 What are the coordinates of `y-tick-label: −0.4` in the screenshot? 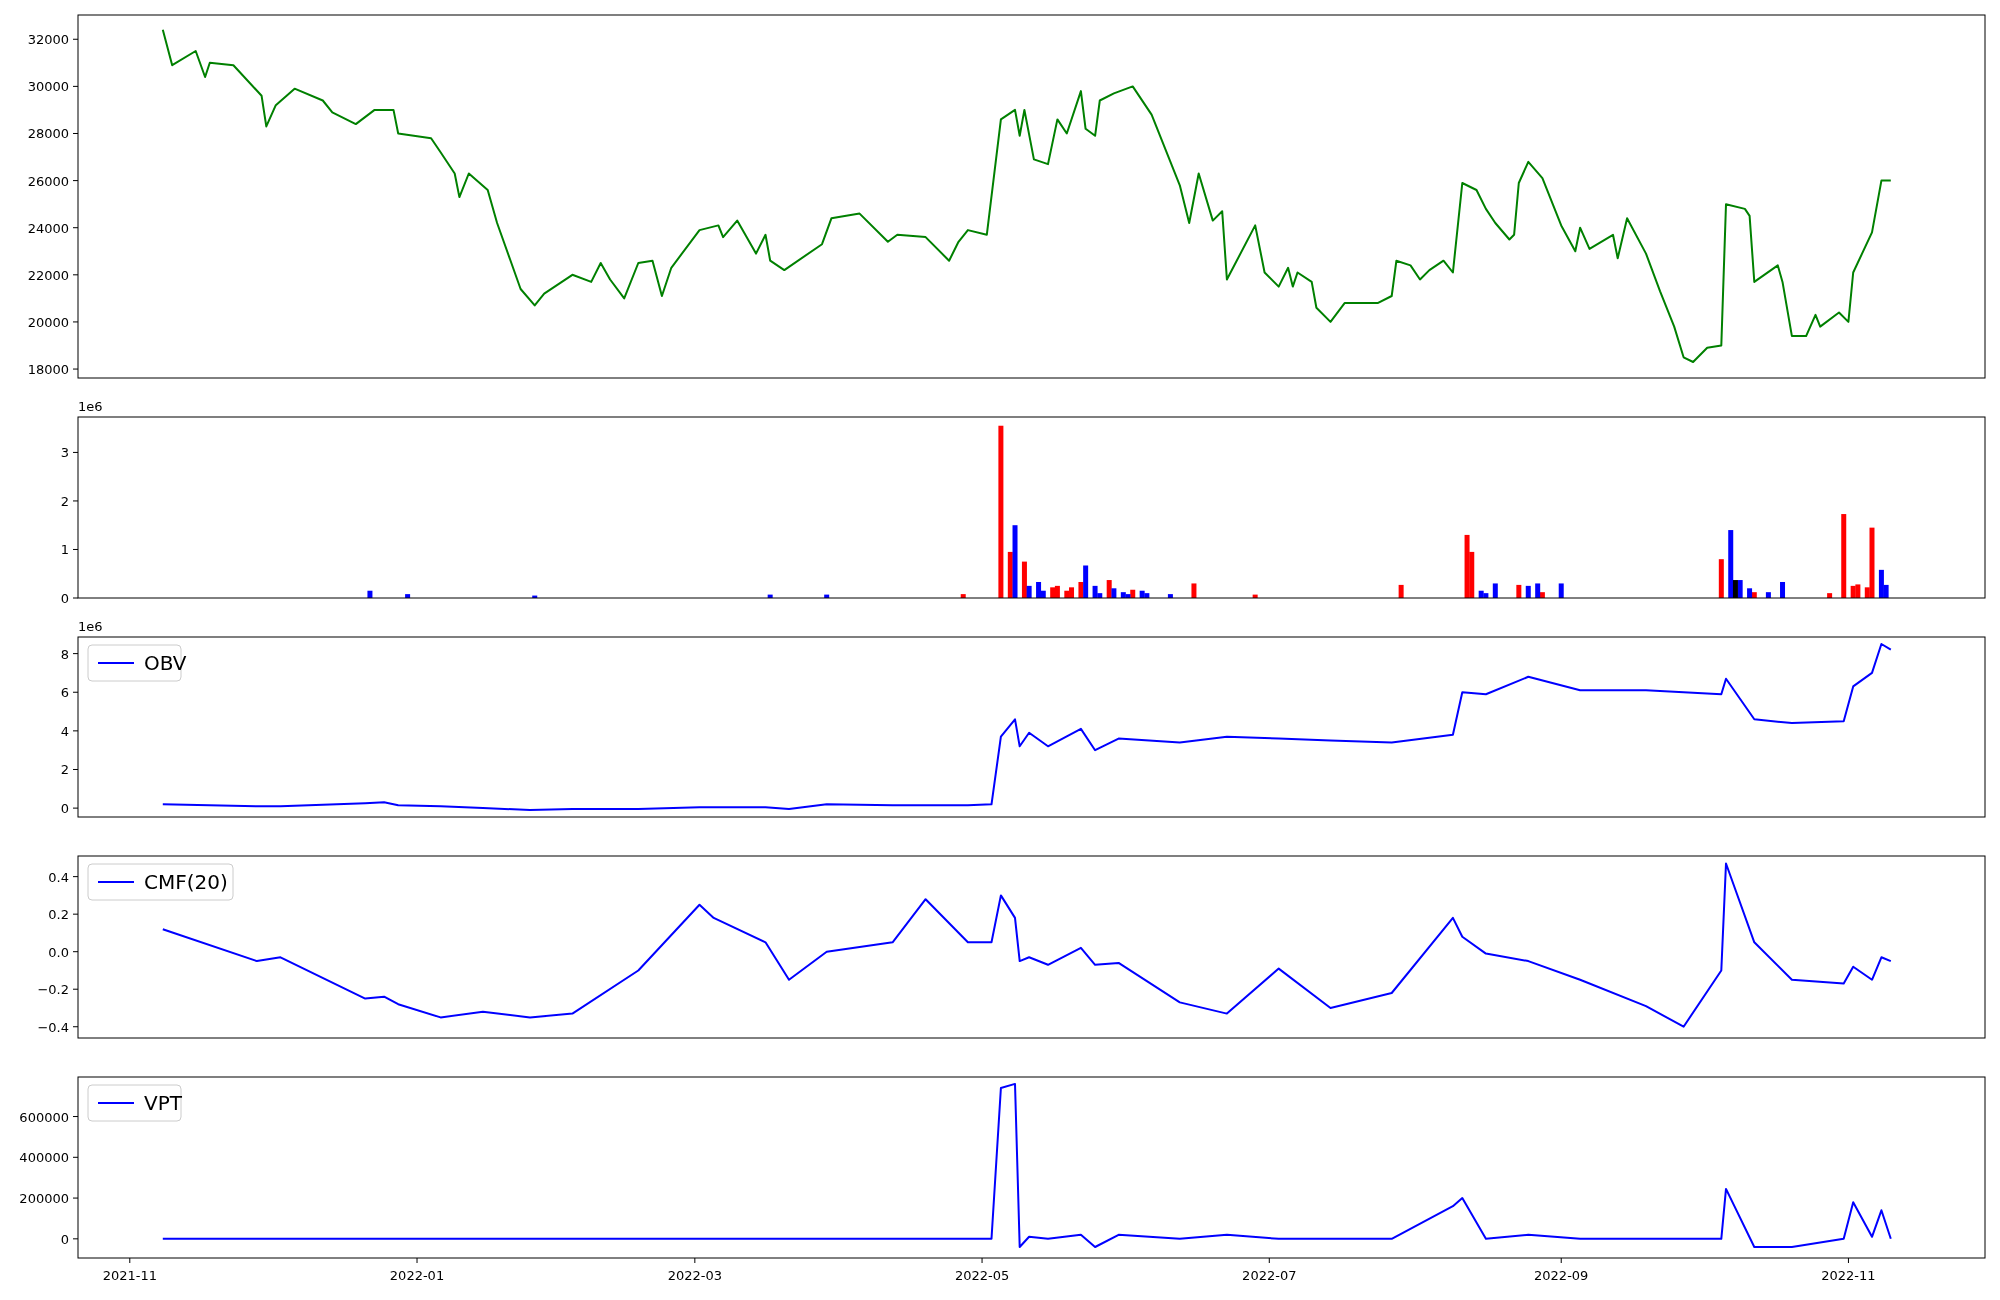 It's located at (53, 1027).